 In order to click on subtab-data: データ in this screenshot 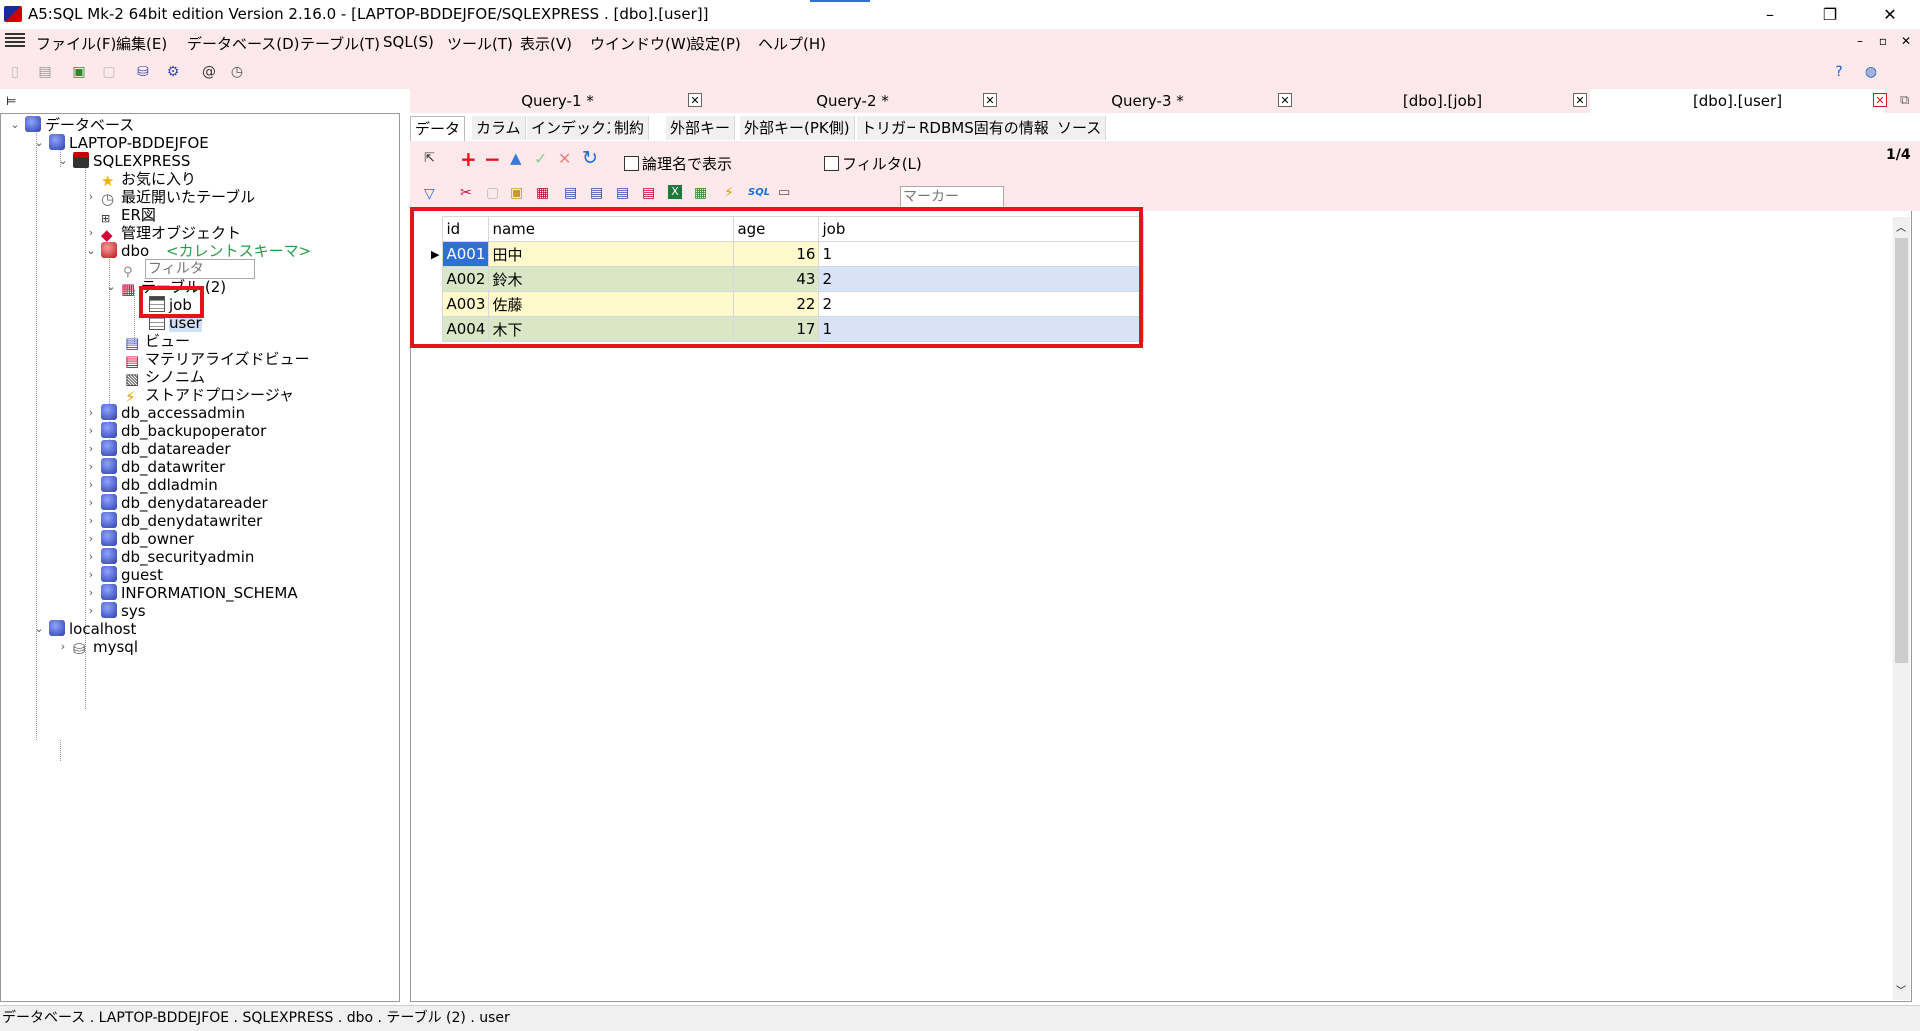, I will do `click(438, 128)`.